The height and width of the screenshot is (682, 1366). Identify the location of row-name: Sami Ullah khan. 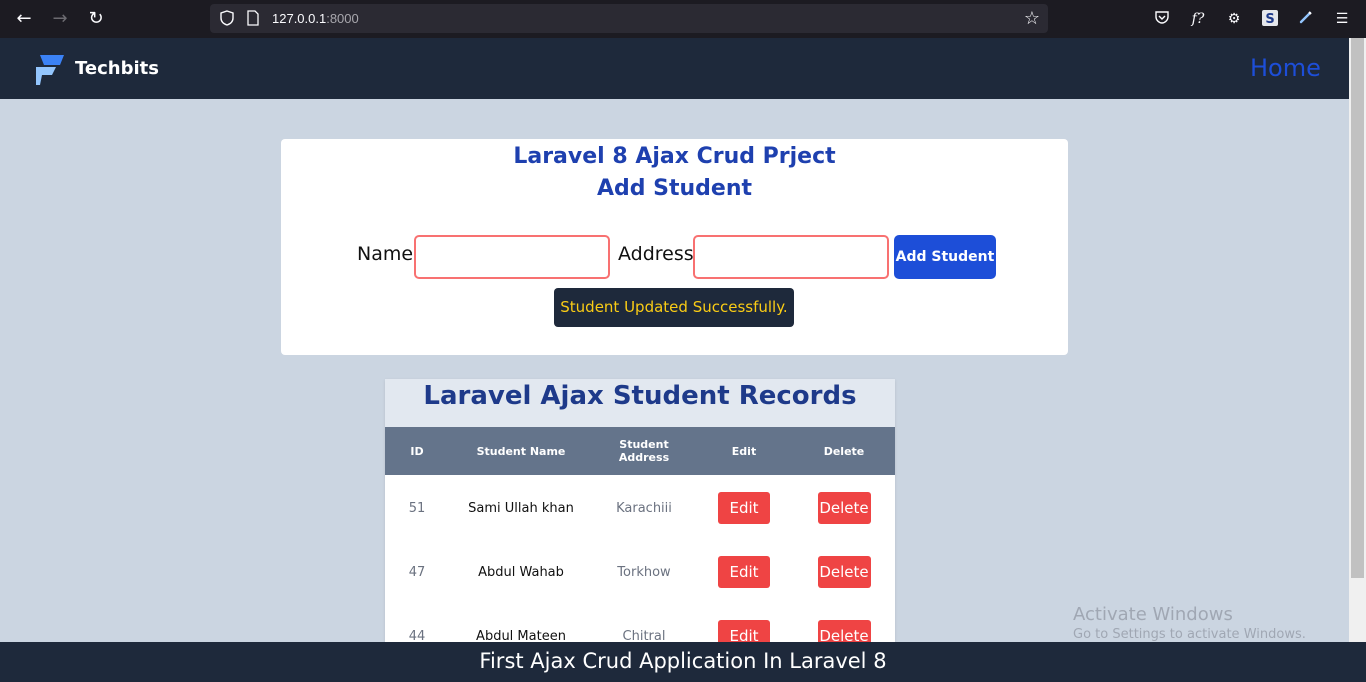
(521, 508).